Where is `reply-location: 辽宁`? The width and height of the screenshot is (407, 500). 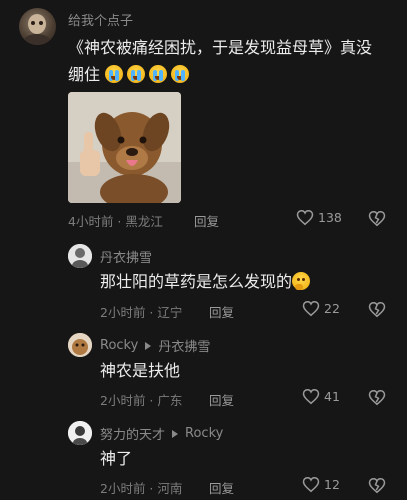 reply-location: 辽宁 is located at coordinates (170, 312).